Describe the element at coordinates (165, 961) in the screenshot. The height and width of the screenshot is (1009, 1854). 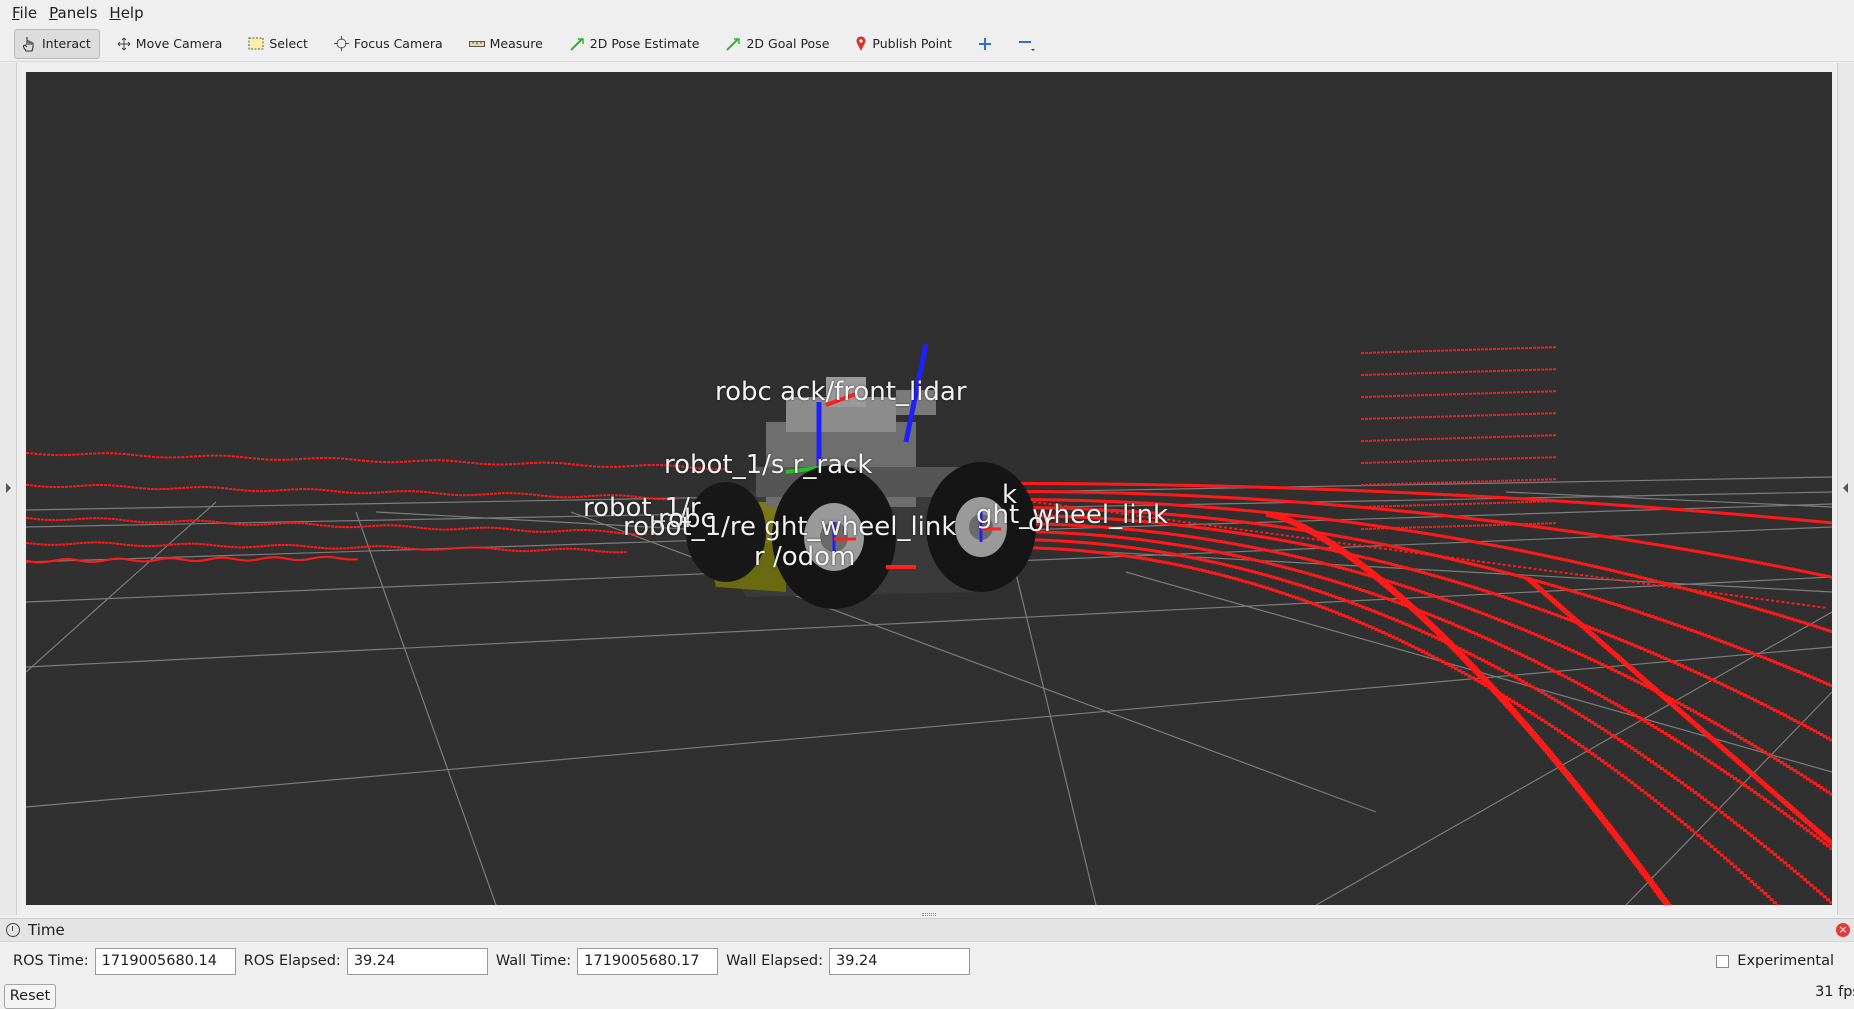
I see `ros-time-field: 1719005680.14` at that location.